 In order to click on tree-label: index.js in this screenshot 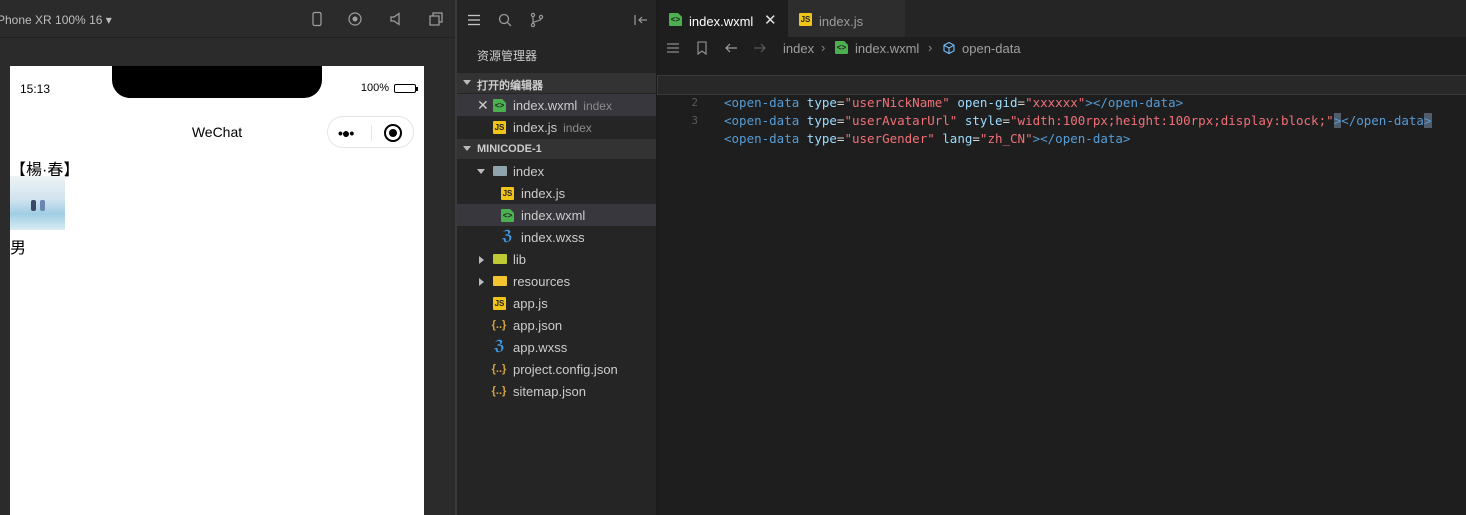, I will do `click(543, 193)`.